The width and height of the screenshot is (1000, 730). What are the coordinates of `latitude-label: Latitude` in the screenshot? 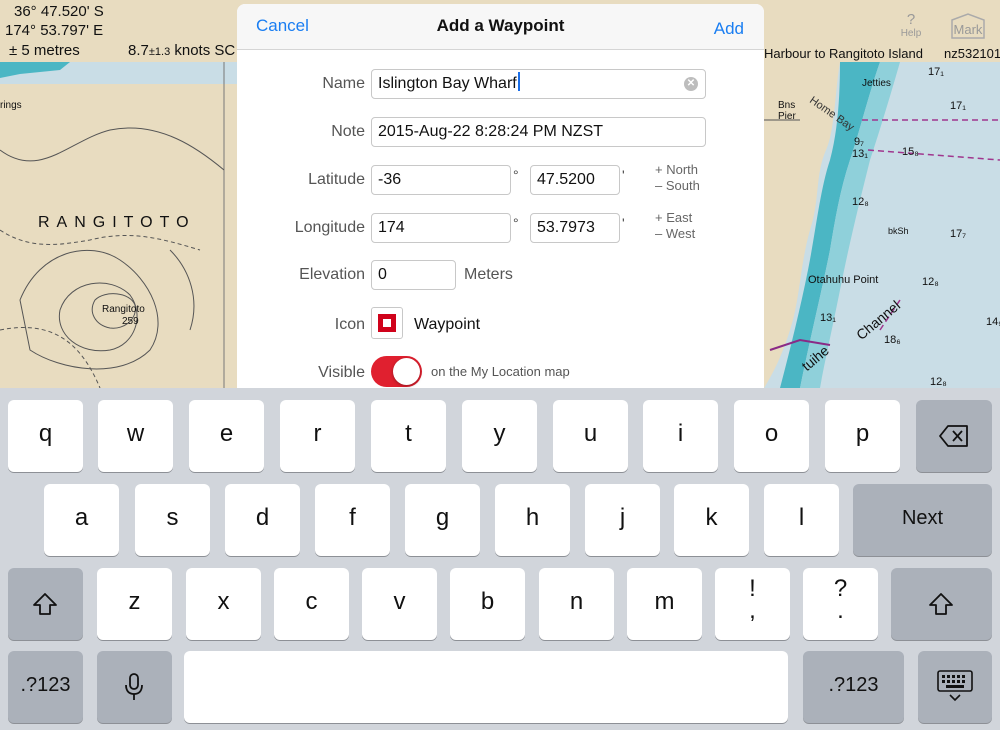 It's located at (336, 179).